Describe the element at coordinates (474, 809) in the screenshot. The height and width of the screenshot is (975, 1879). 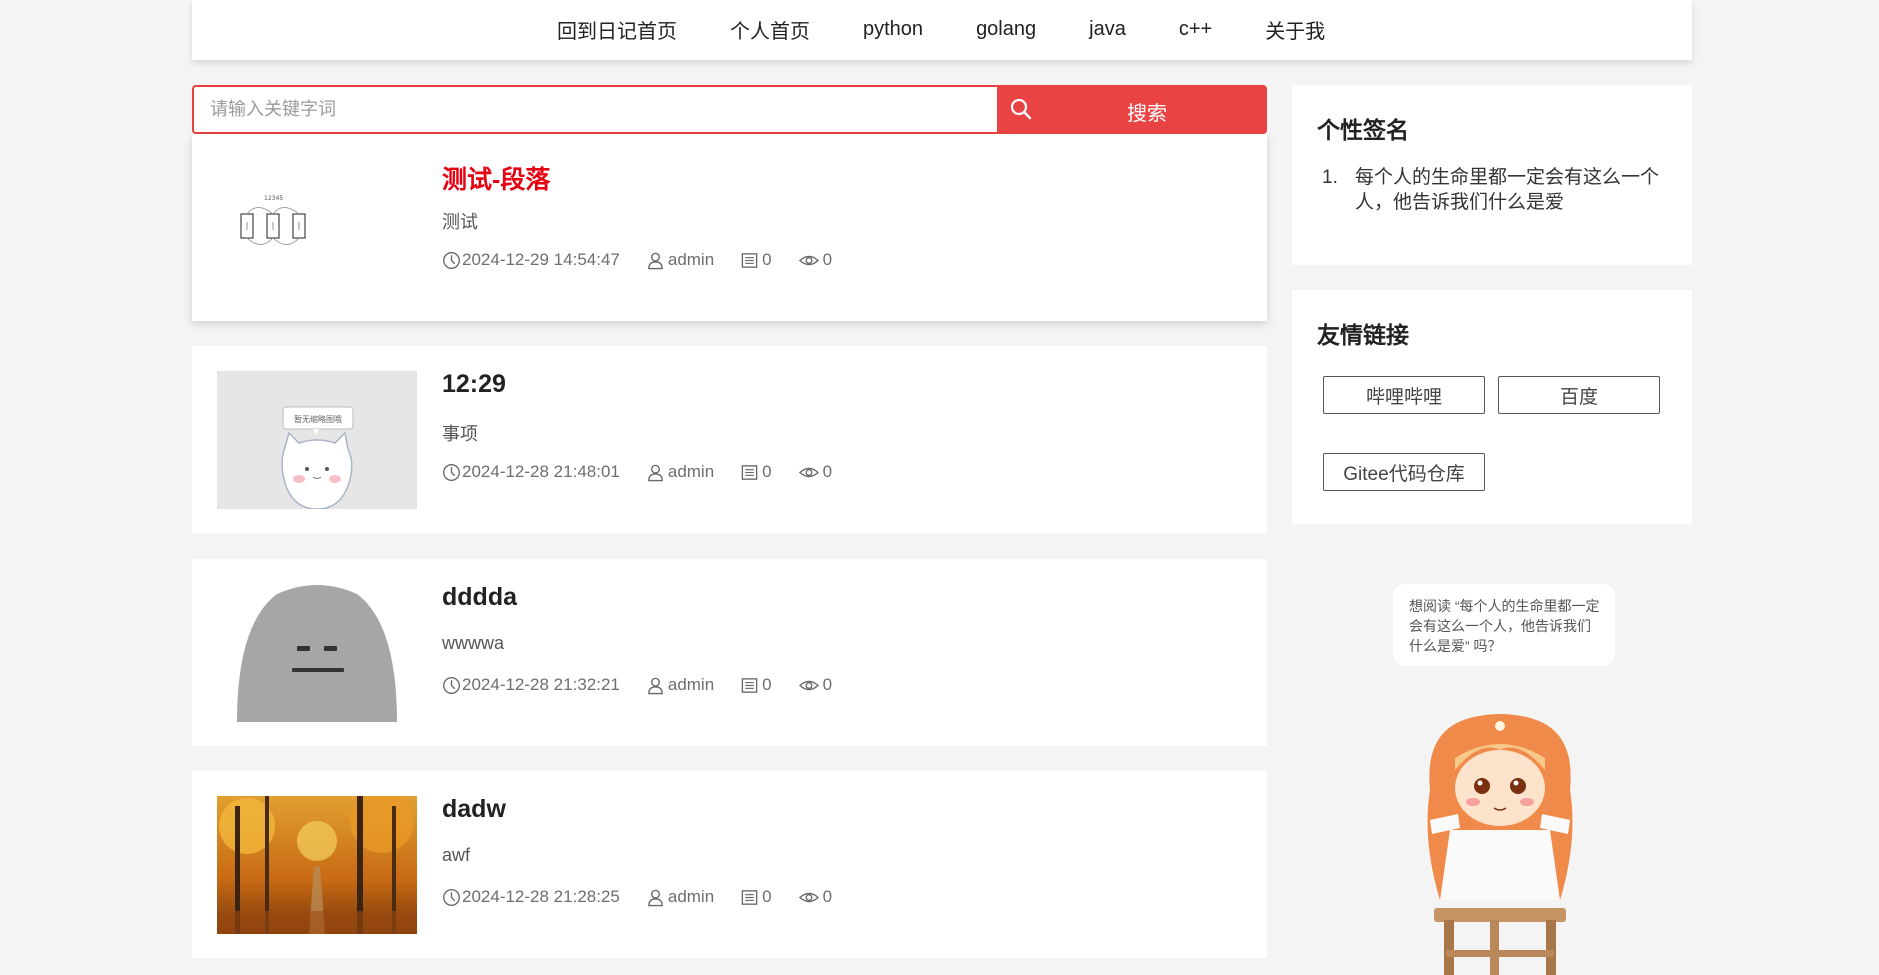
I see `article-title: dadw` at that location.